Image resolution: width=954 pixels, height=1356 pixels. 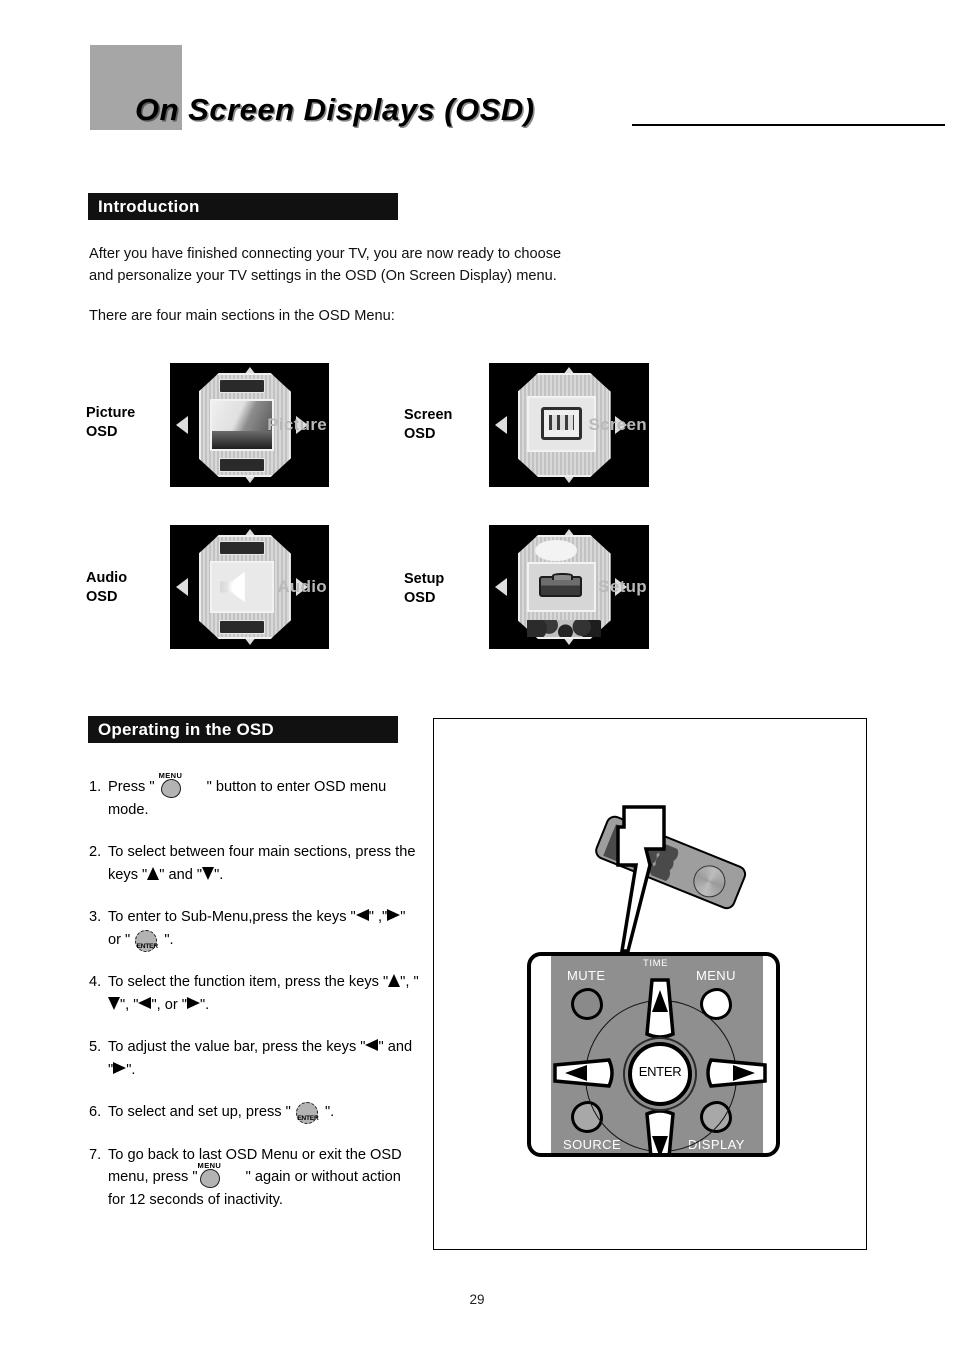 I want to click on osd-thumbnail-picture: Picture, so click(x=249, y=425).